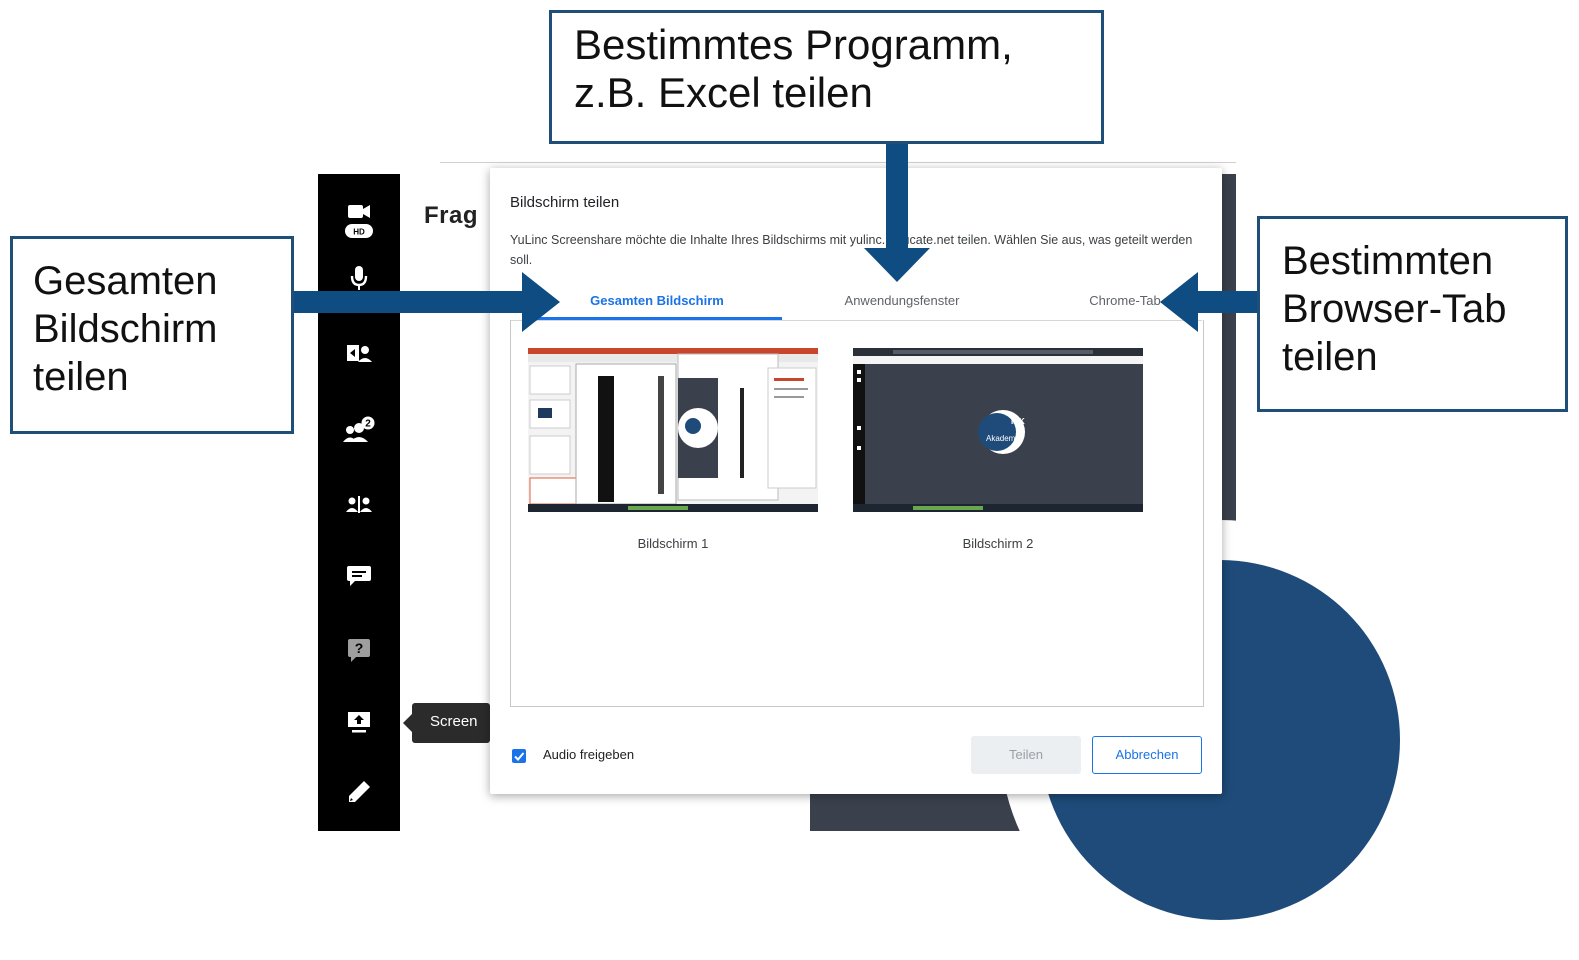 The height and width of the screenshot is (960, 1579). I want to click on callout-top-line2: z.B. Excel teilen, so click(723, 92).